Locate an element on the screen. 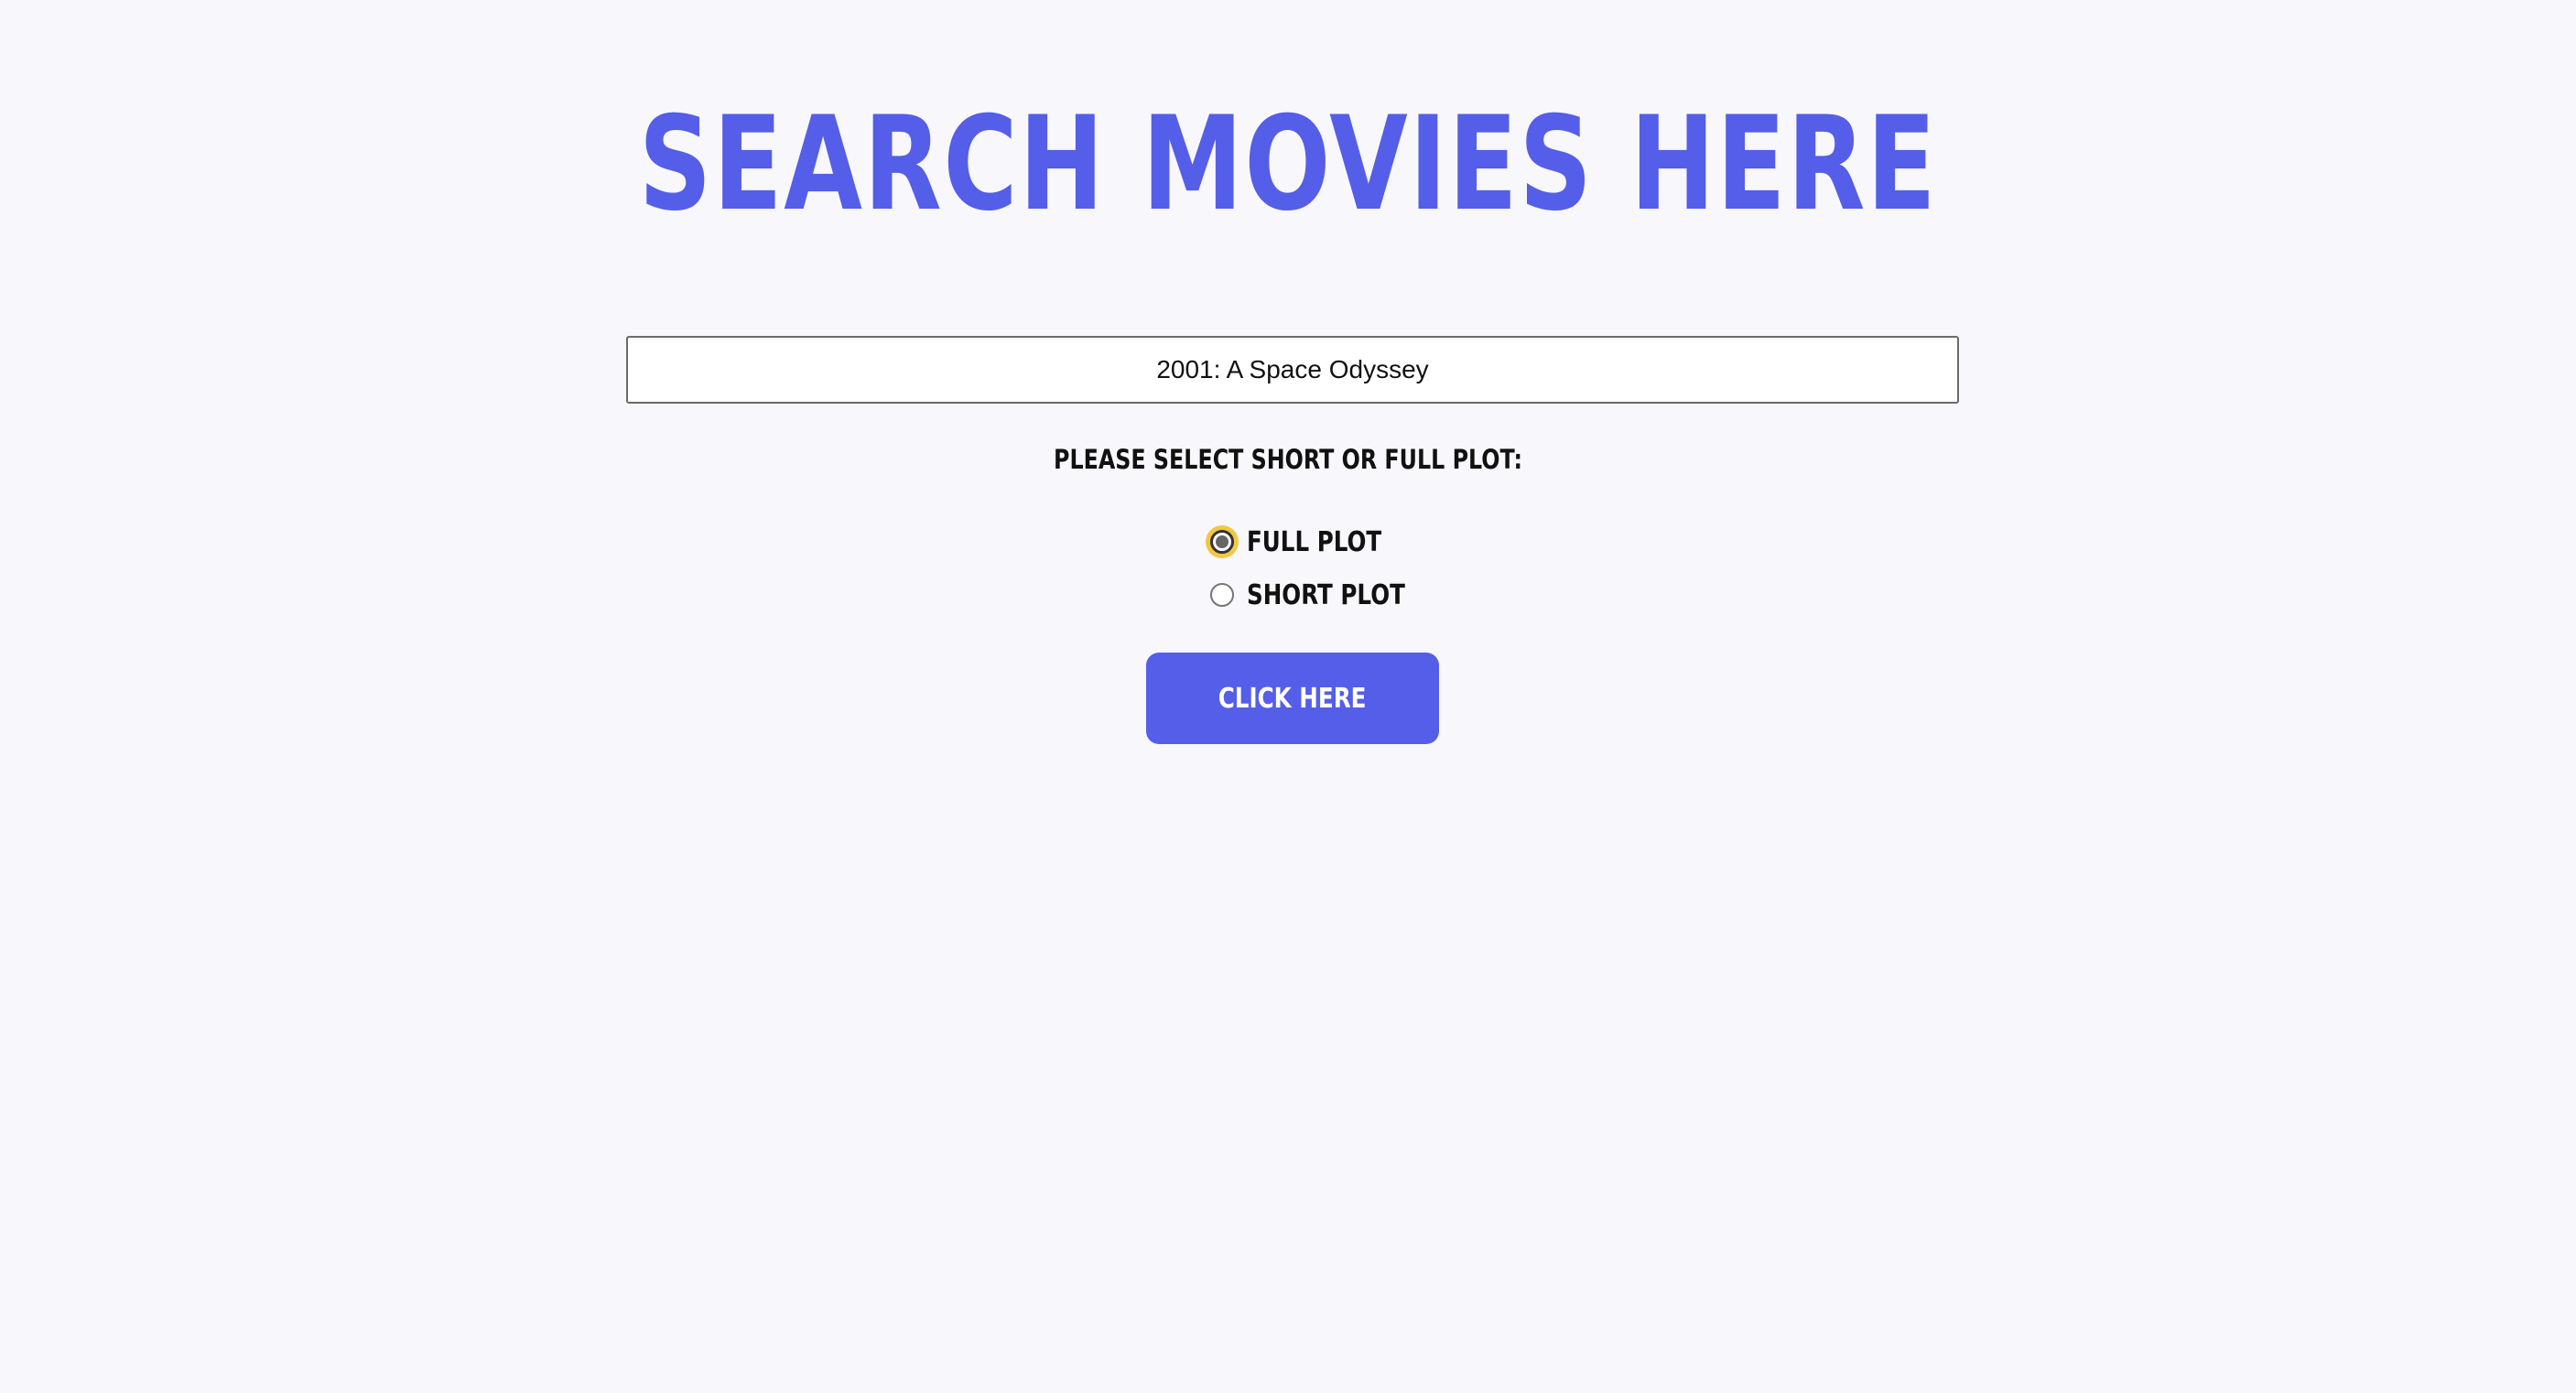  movie-search-input is located at coordinates (1292, 370).